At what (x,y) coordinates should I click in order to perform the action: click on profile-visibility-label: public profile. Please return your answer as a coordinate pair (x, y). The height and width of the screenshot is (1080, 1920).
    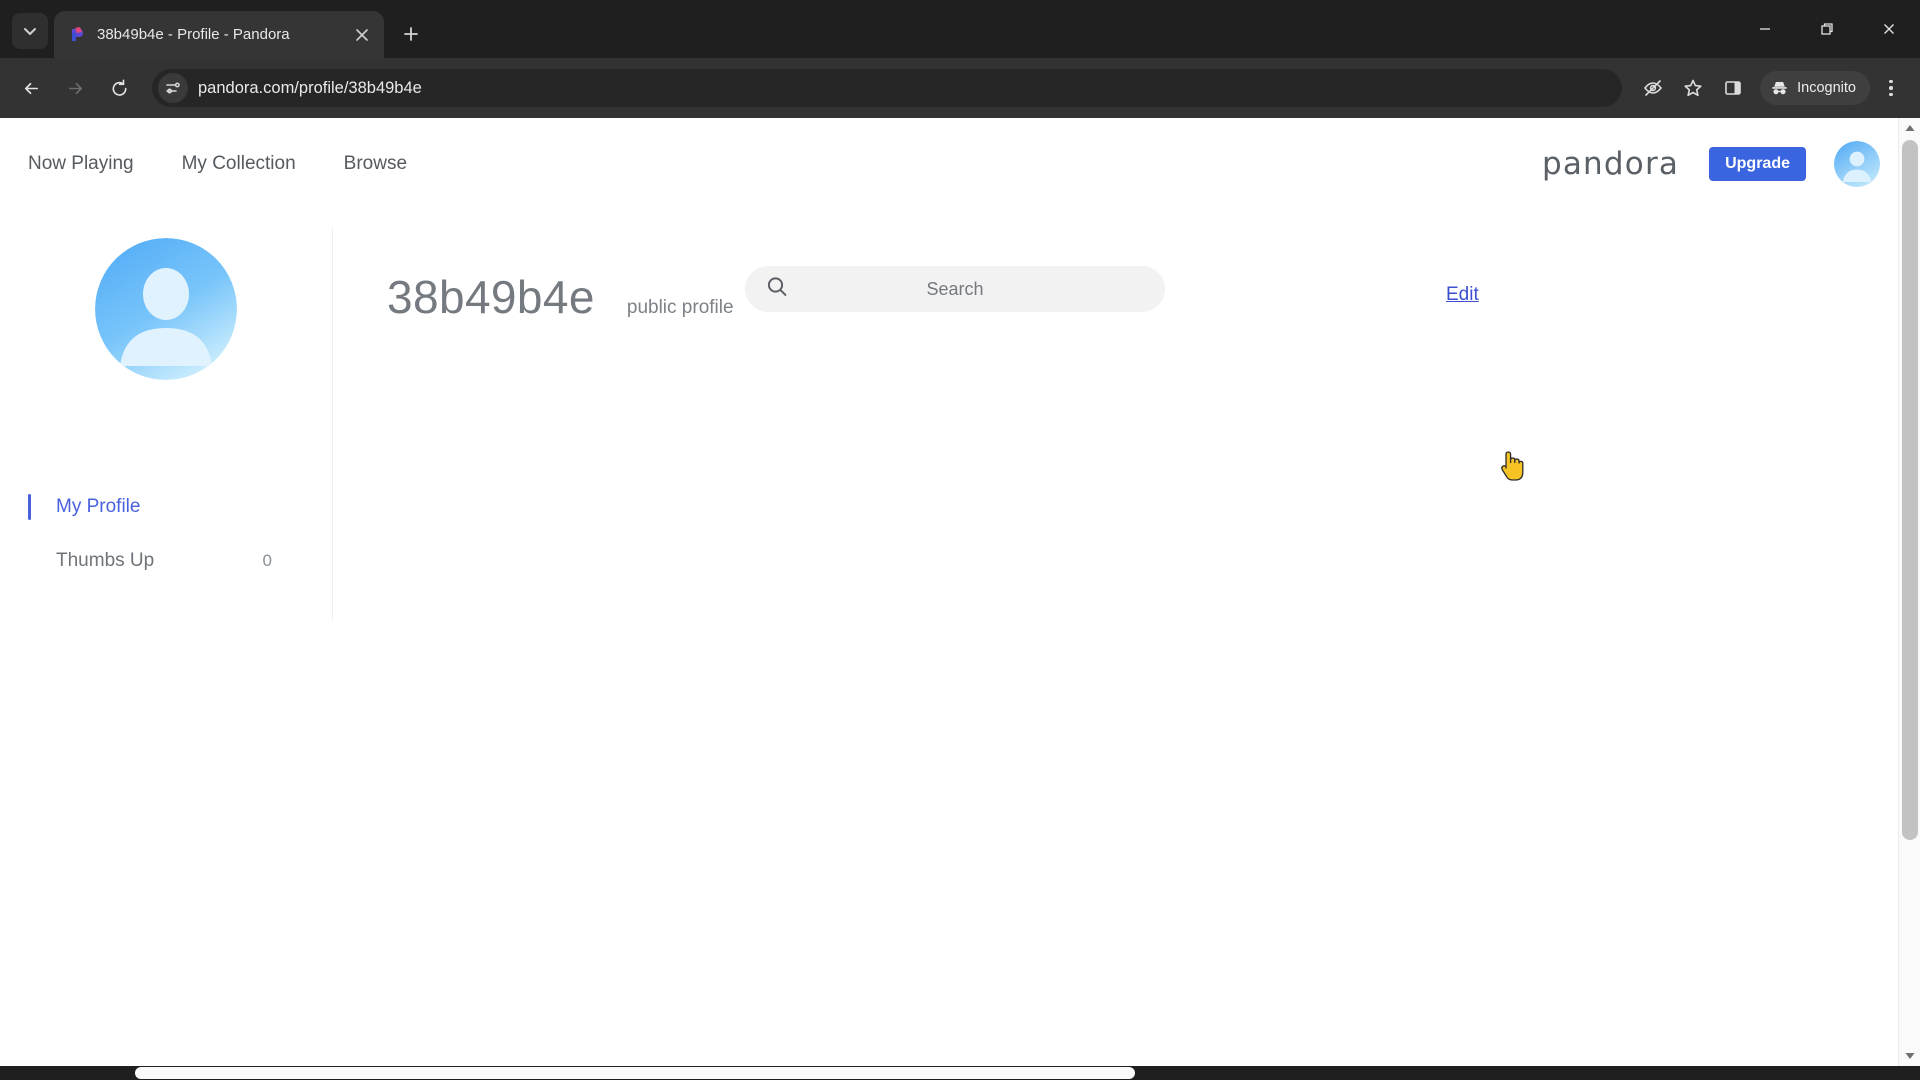
    Looking at the image, I should click on (680, 307).